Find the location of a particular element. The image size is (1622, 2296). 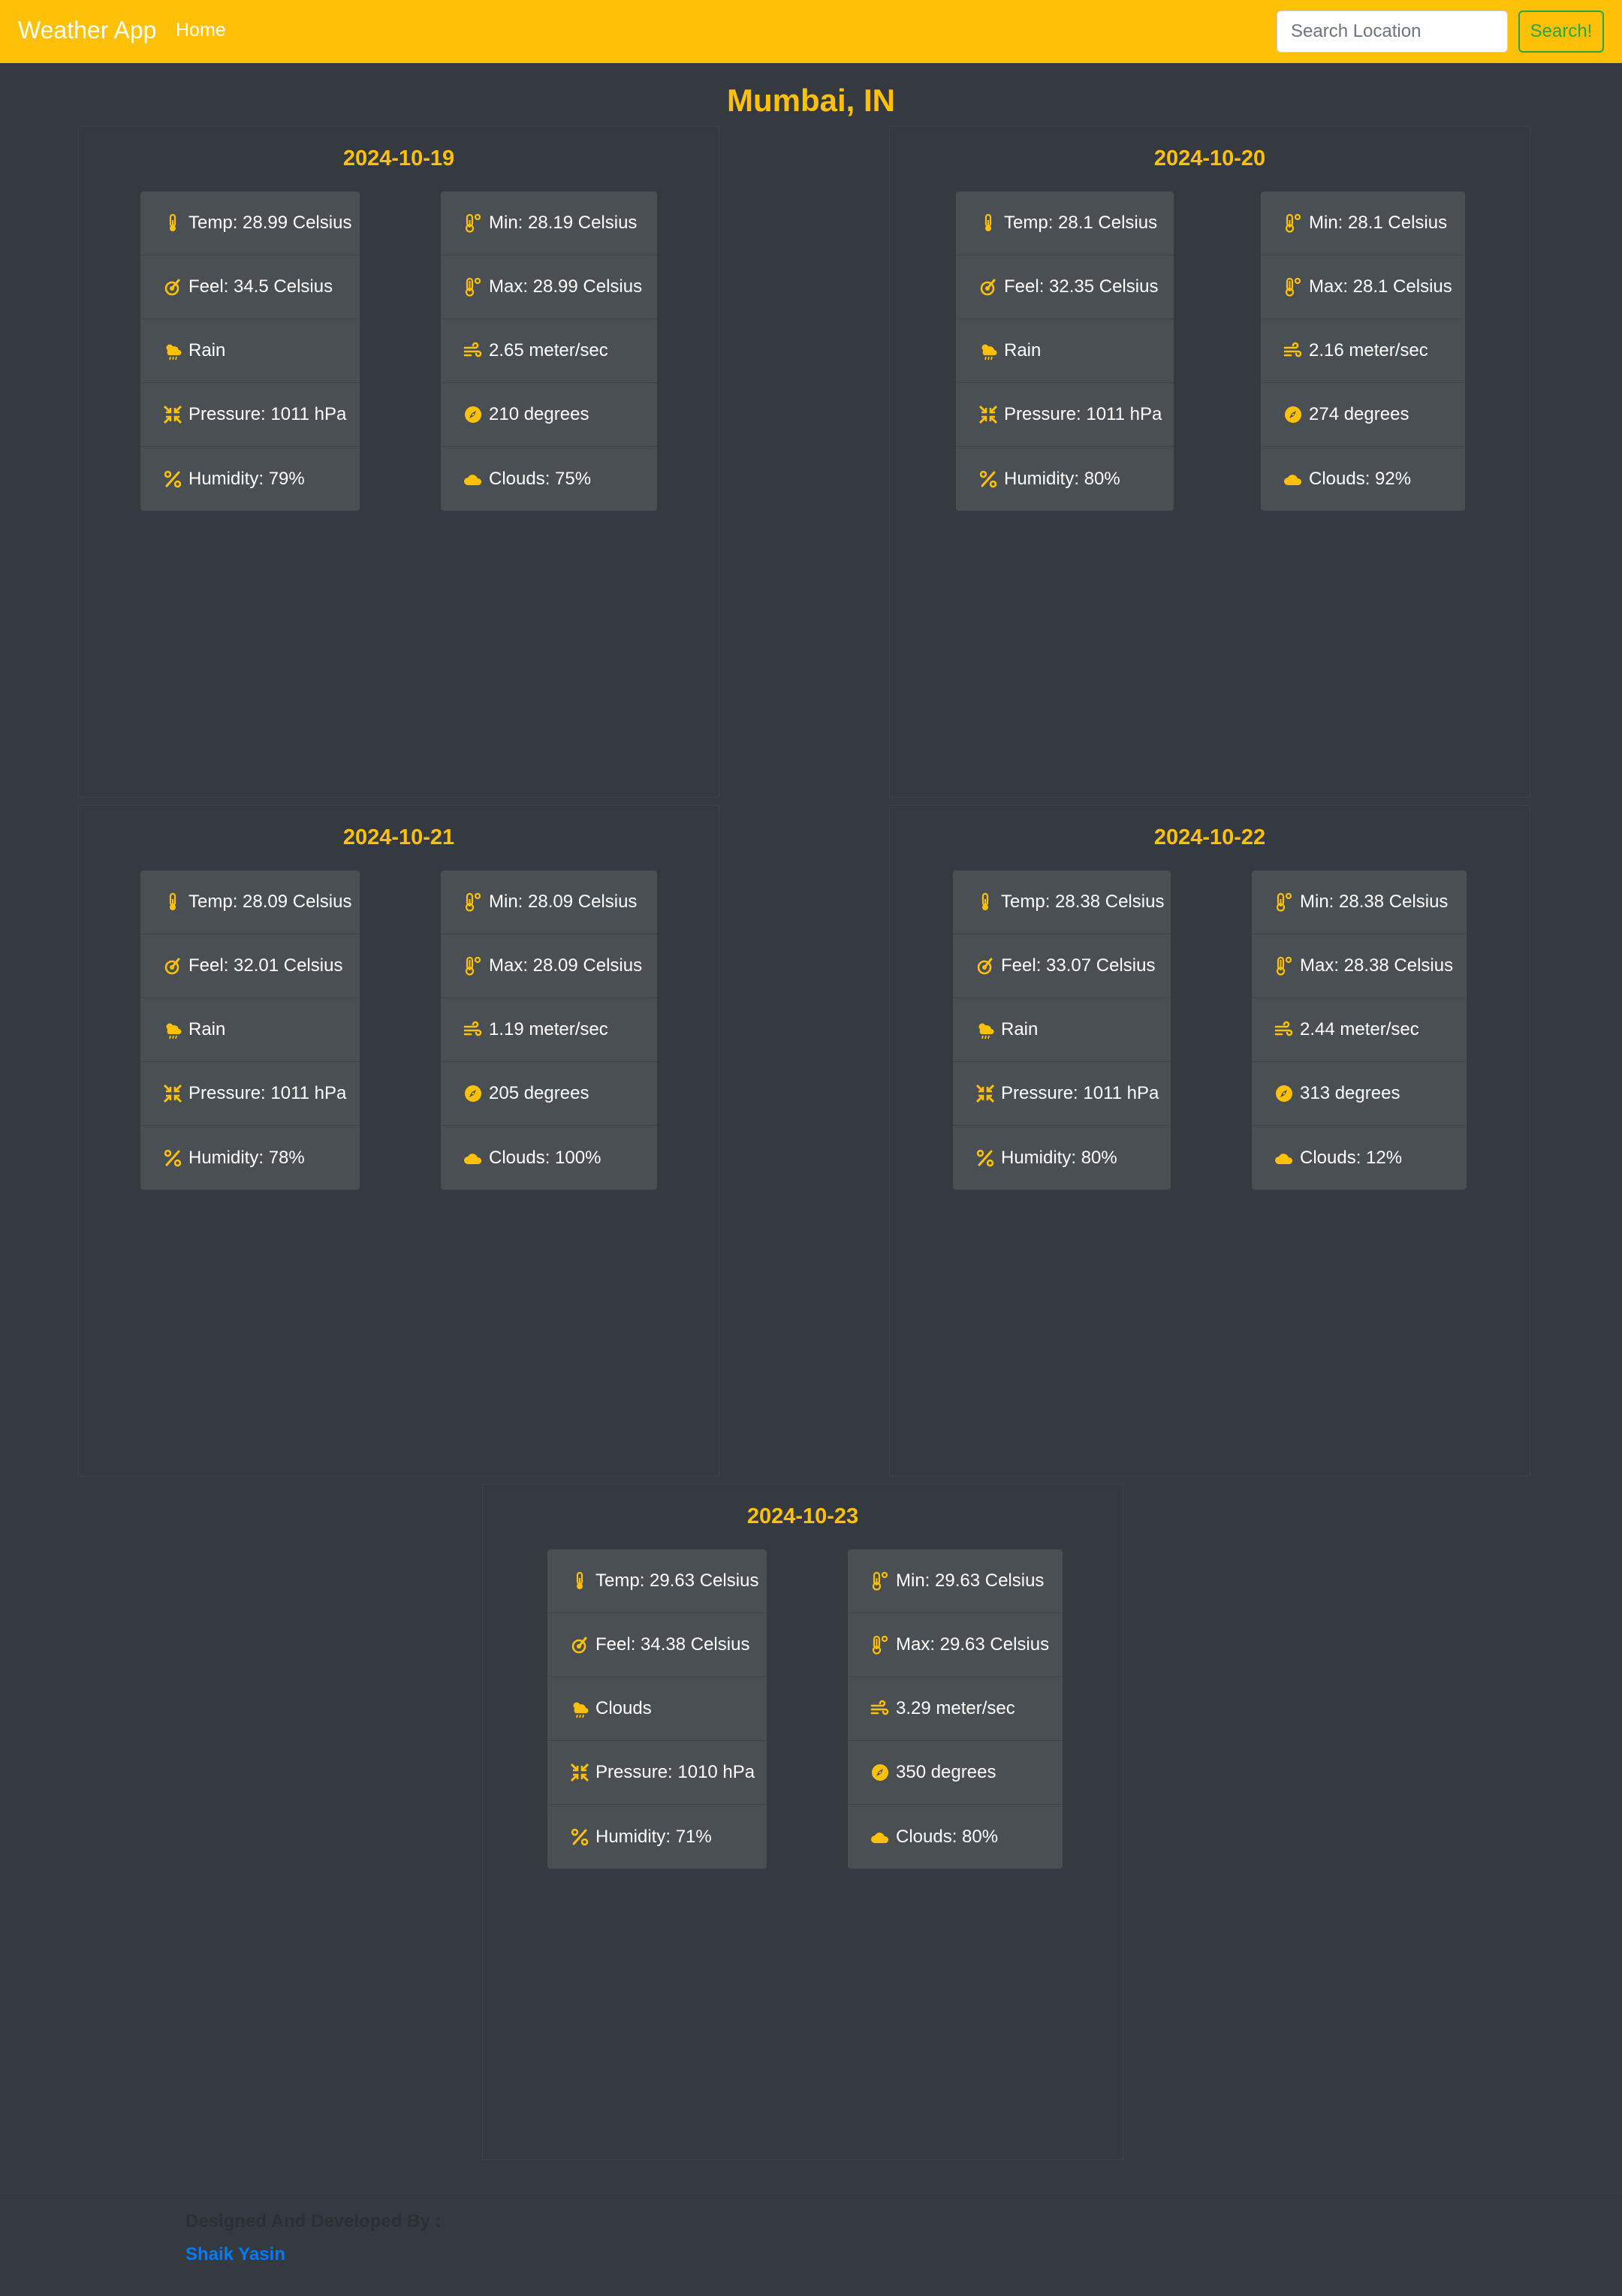

weather-item-text: Humidity: 80% is located at coordinates (1062, 478).